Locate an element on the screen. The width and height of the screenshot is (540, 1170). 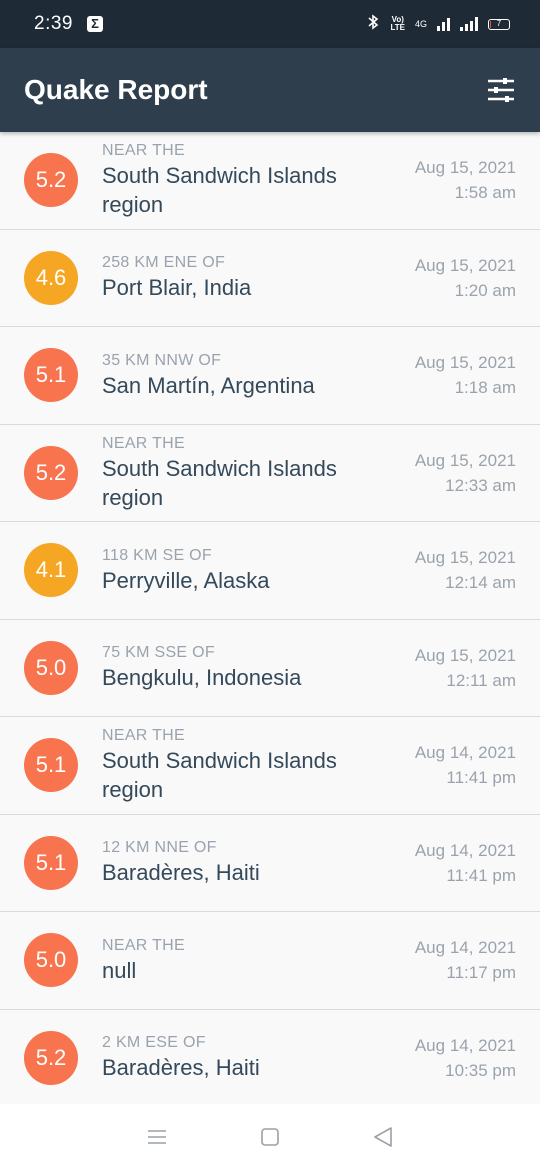
location-offset: 12 KM NNE OF is located at coordinates (159, 848).